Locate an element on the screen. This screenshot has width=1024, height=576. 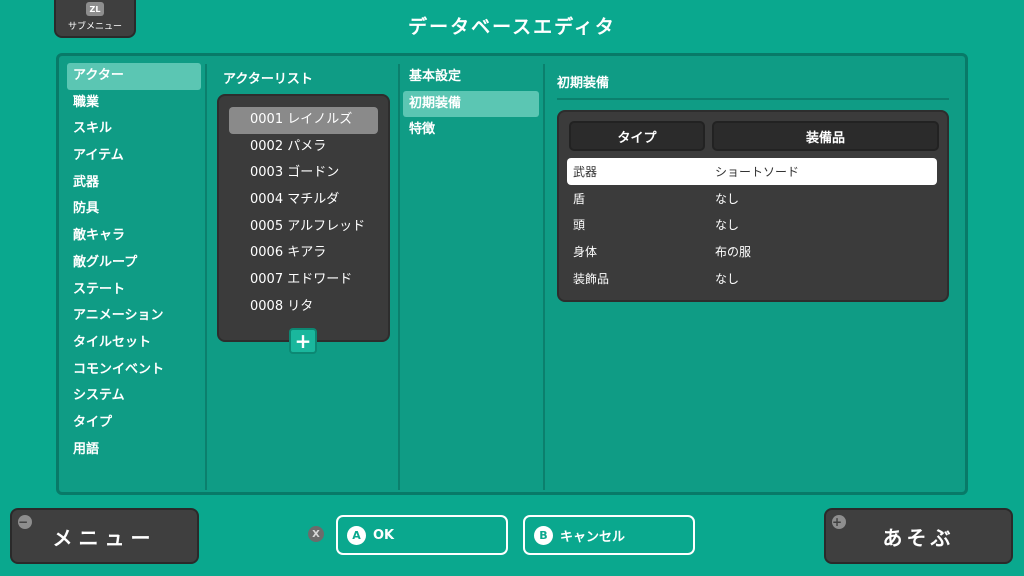
category-item: 敵キャラ is located at coordinates (134, 236).